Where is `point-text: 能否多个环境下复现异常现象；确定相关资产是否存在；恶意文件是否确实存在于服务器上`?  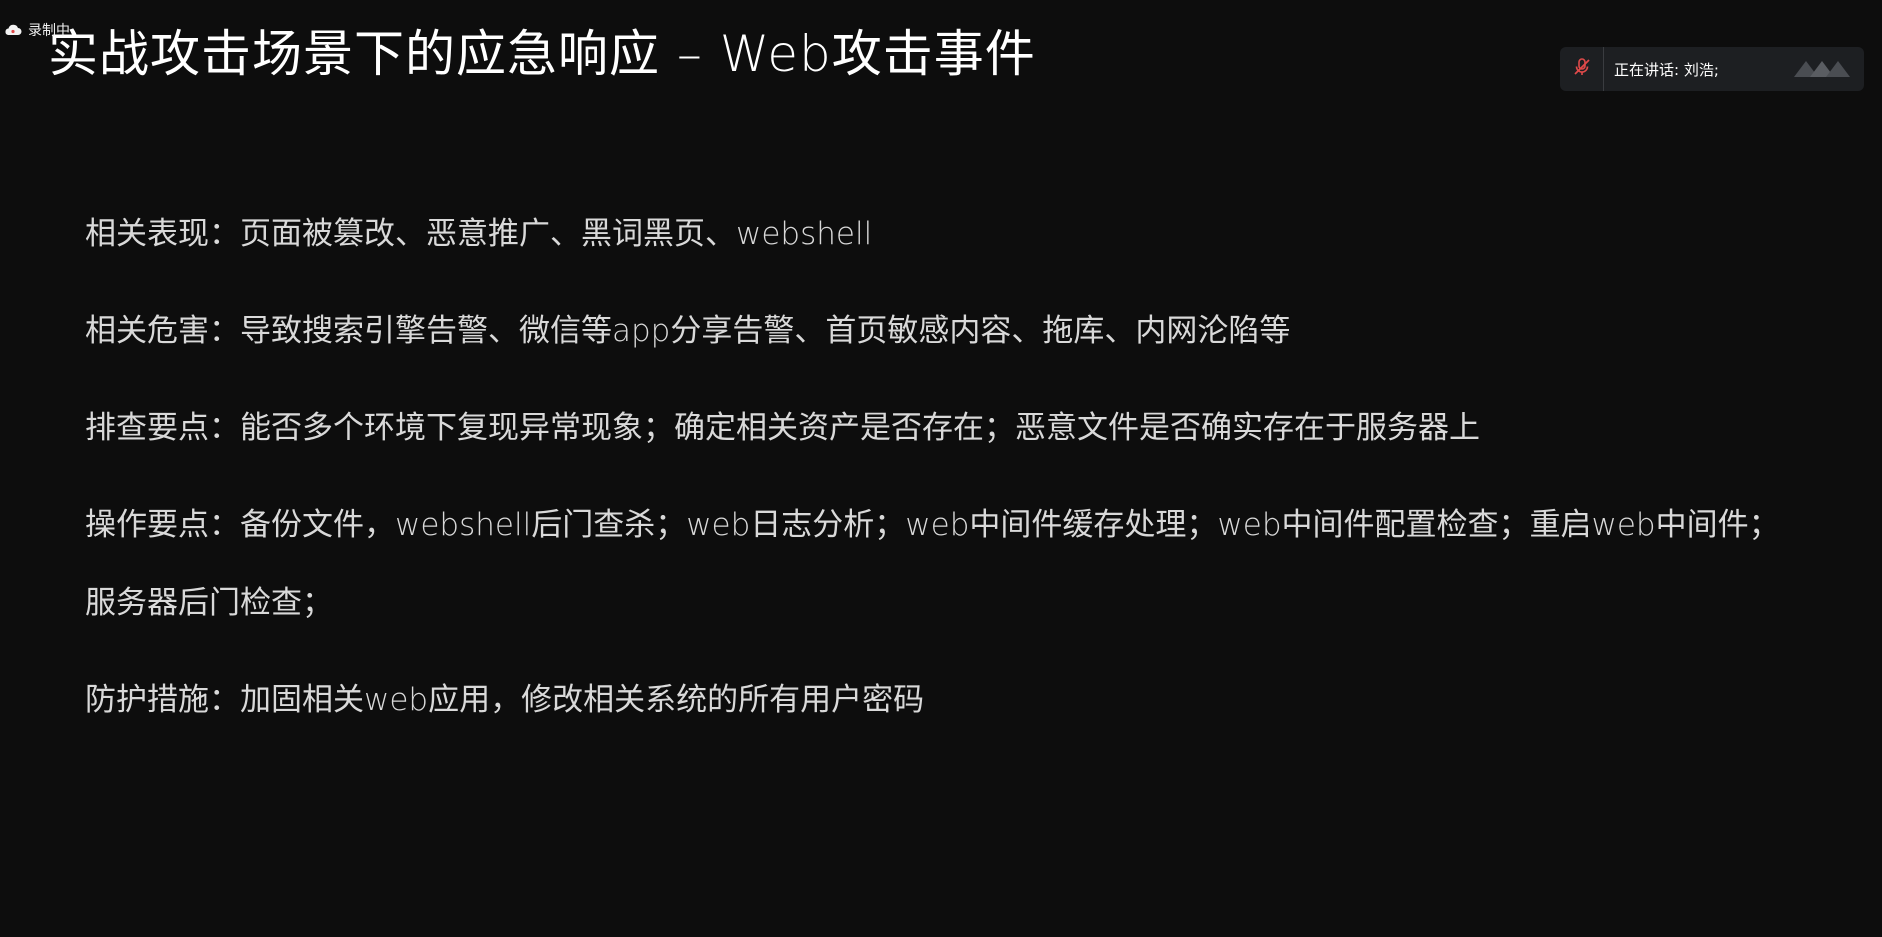
point-text: 能否多个环境下复现异常现象；确定相关资产是否存在；恶意文件是否确实存在于服务器上 is located at coordinates (860, 428).